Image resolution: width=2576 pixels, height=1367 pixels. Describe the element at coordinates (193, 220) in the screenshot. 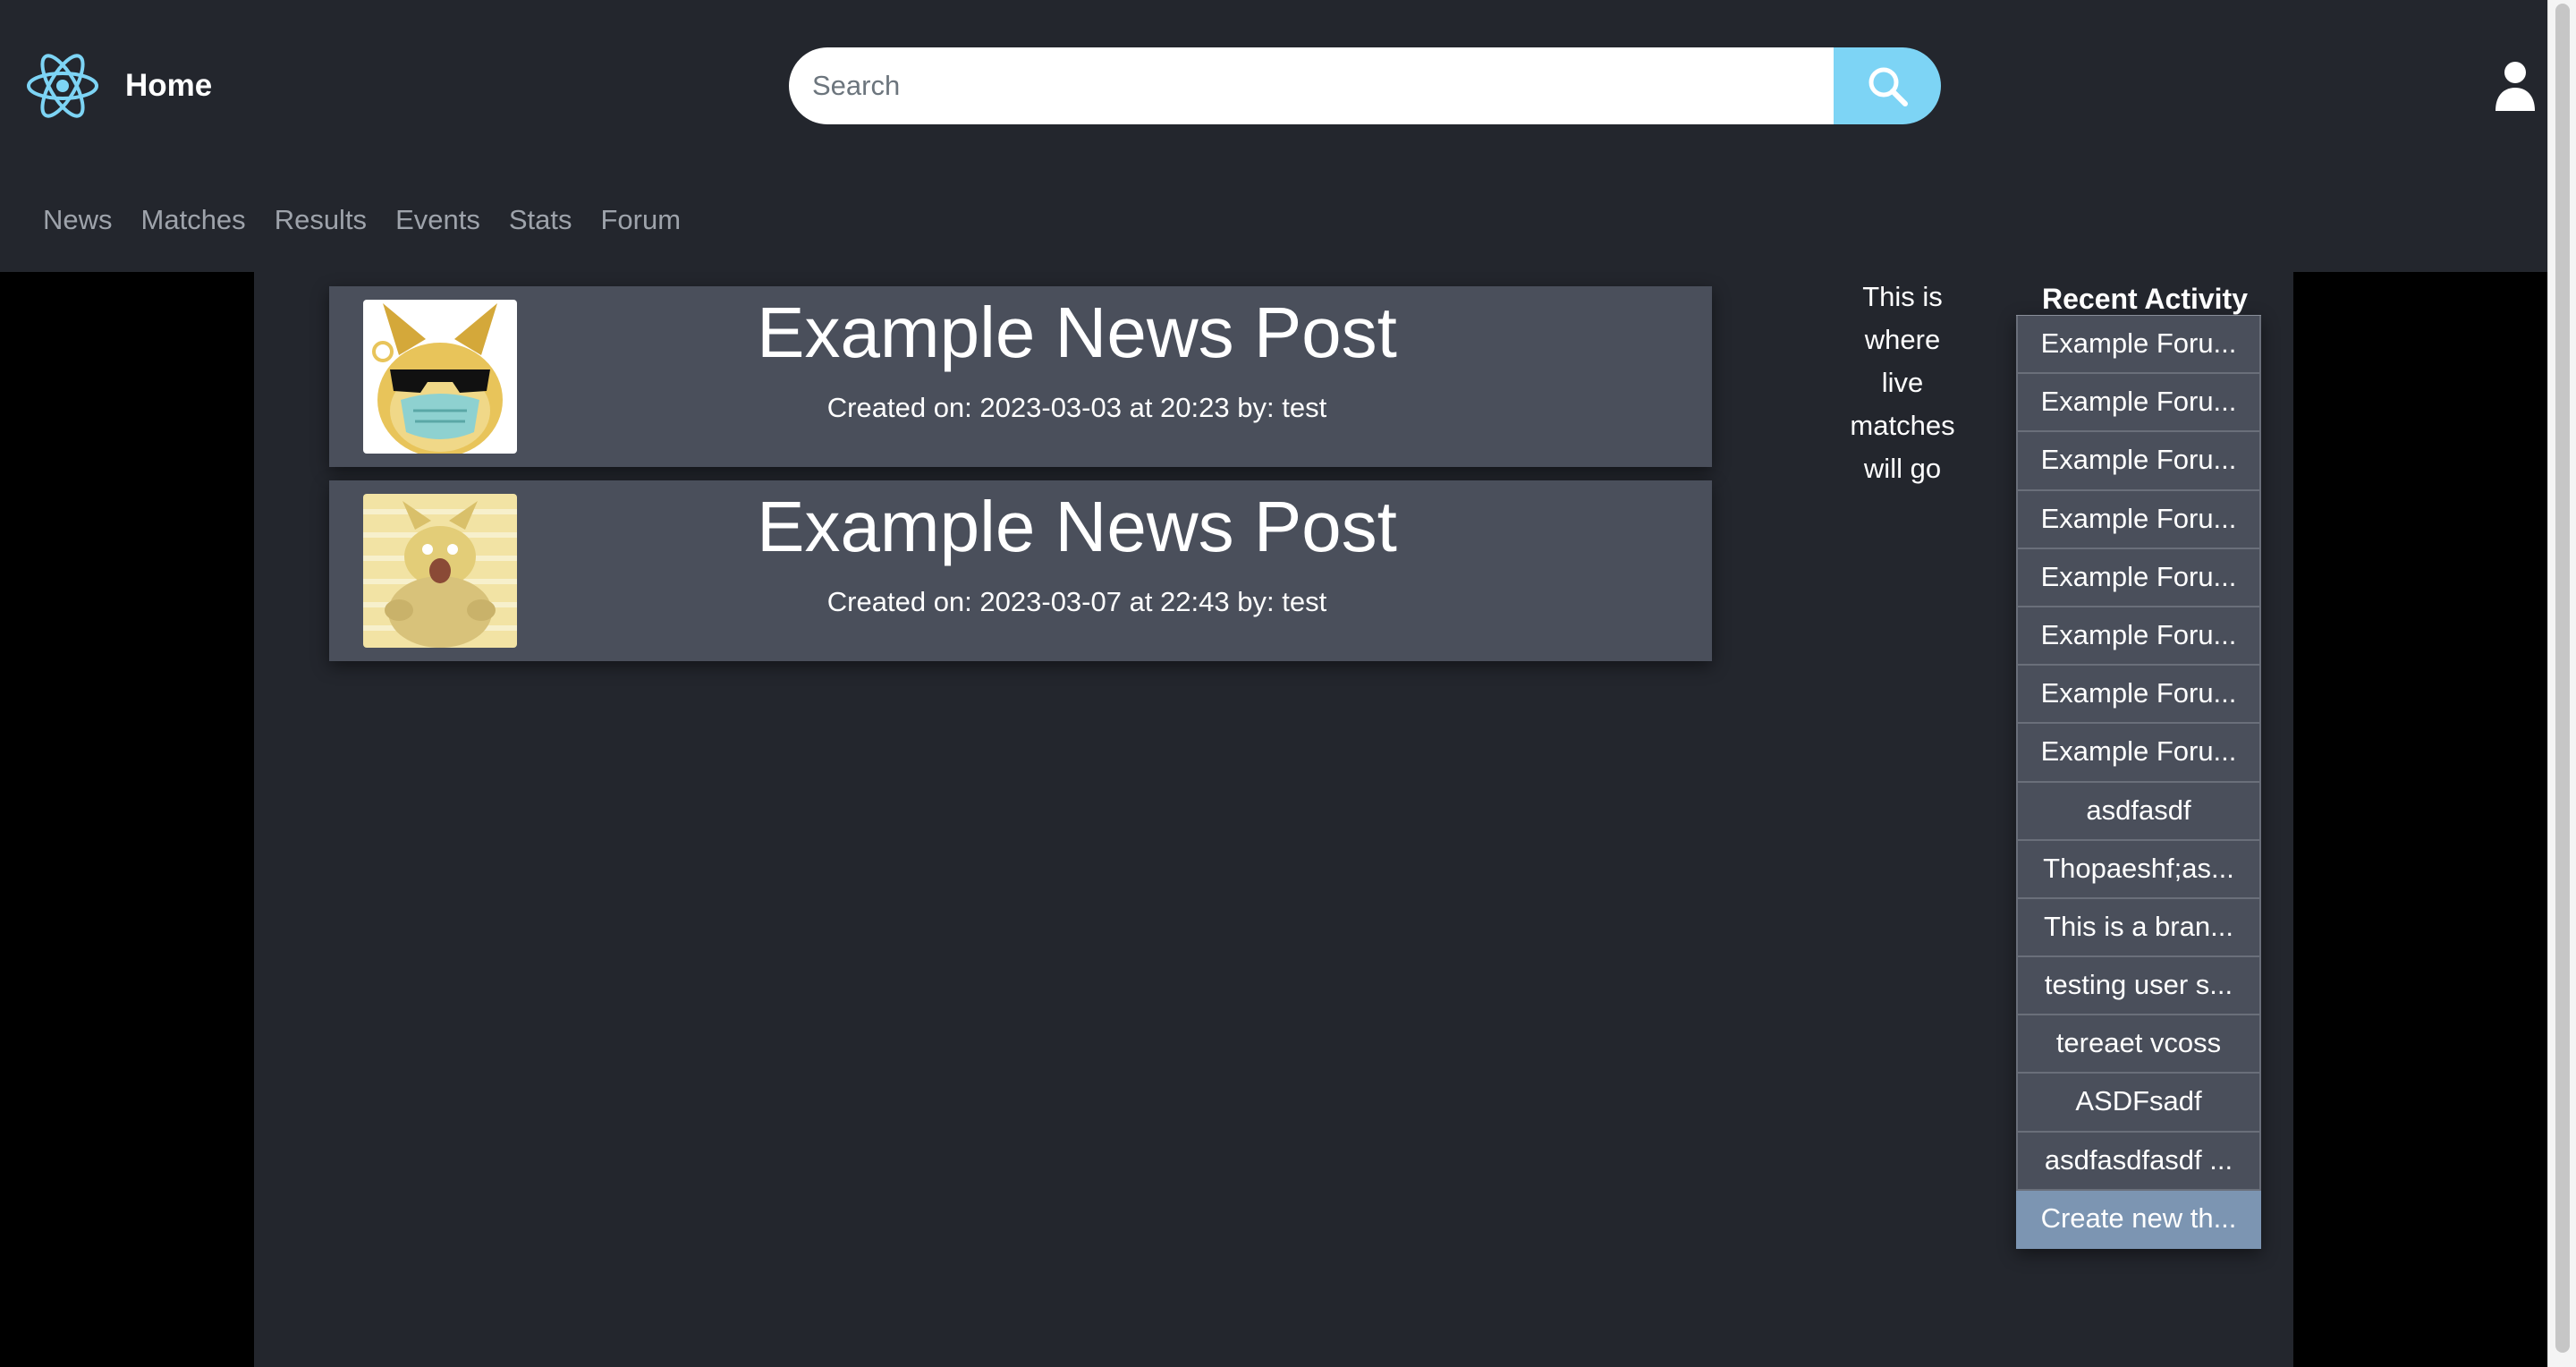

I see `nav-matches: Matches` at that location.